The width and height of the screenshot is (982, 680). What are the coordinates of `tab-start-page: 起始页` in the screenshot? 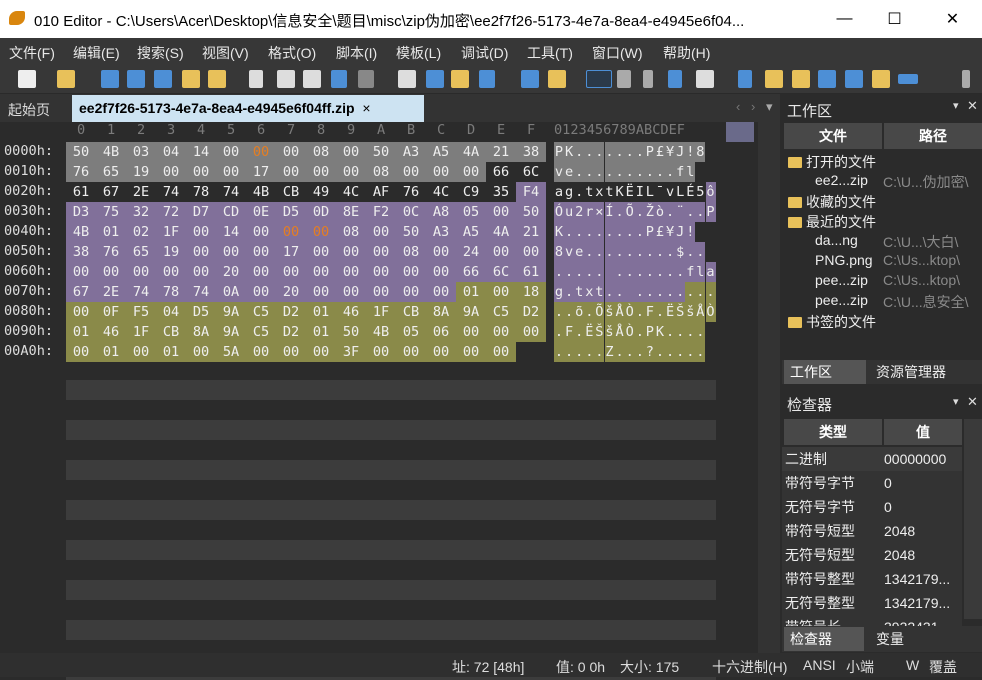 It's located at (29, 110).